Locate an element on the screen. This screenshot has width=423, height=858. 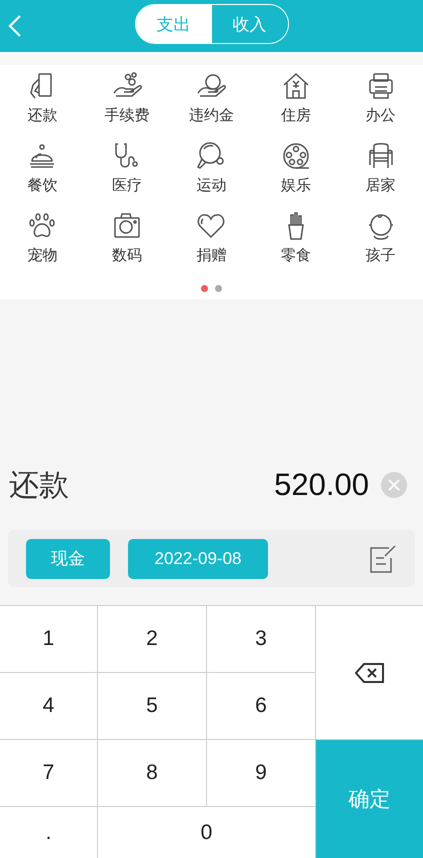
category-label: 办公 is located at coordinates (381, 115).